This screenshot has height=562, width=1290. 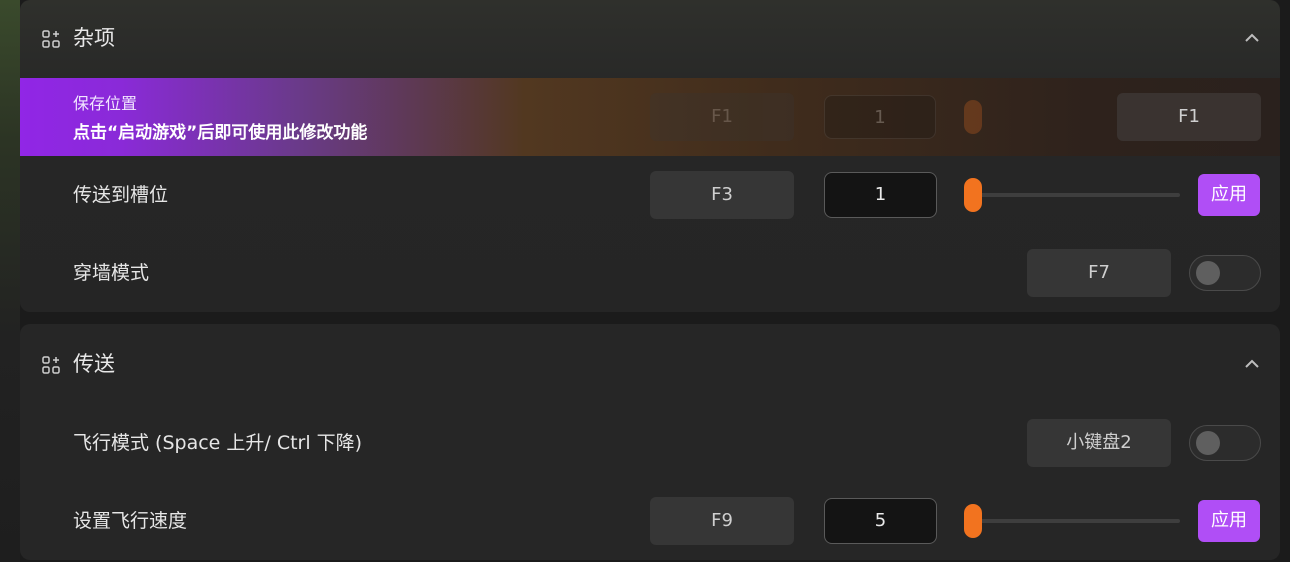 I want to click on fly-speed-label: 设置飞行速度, so click(x=130, y=521).